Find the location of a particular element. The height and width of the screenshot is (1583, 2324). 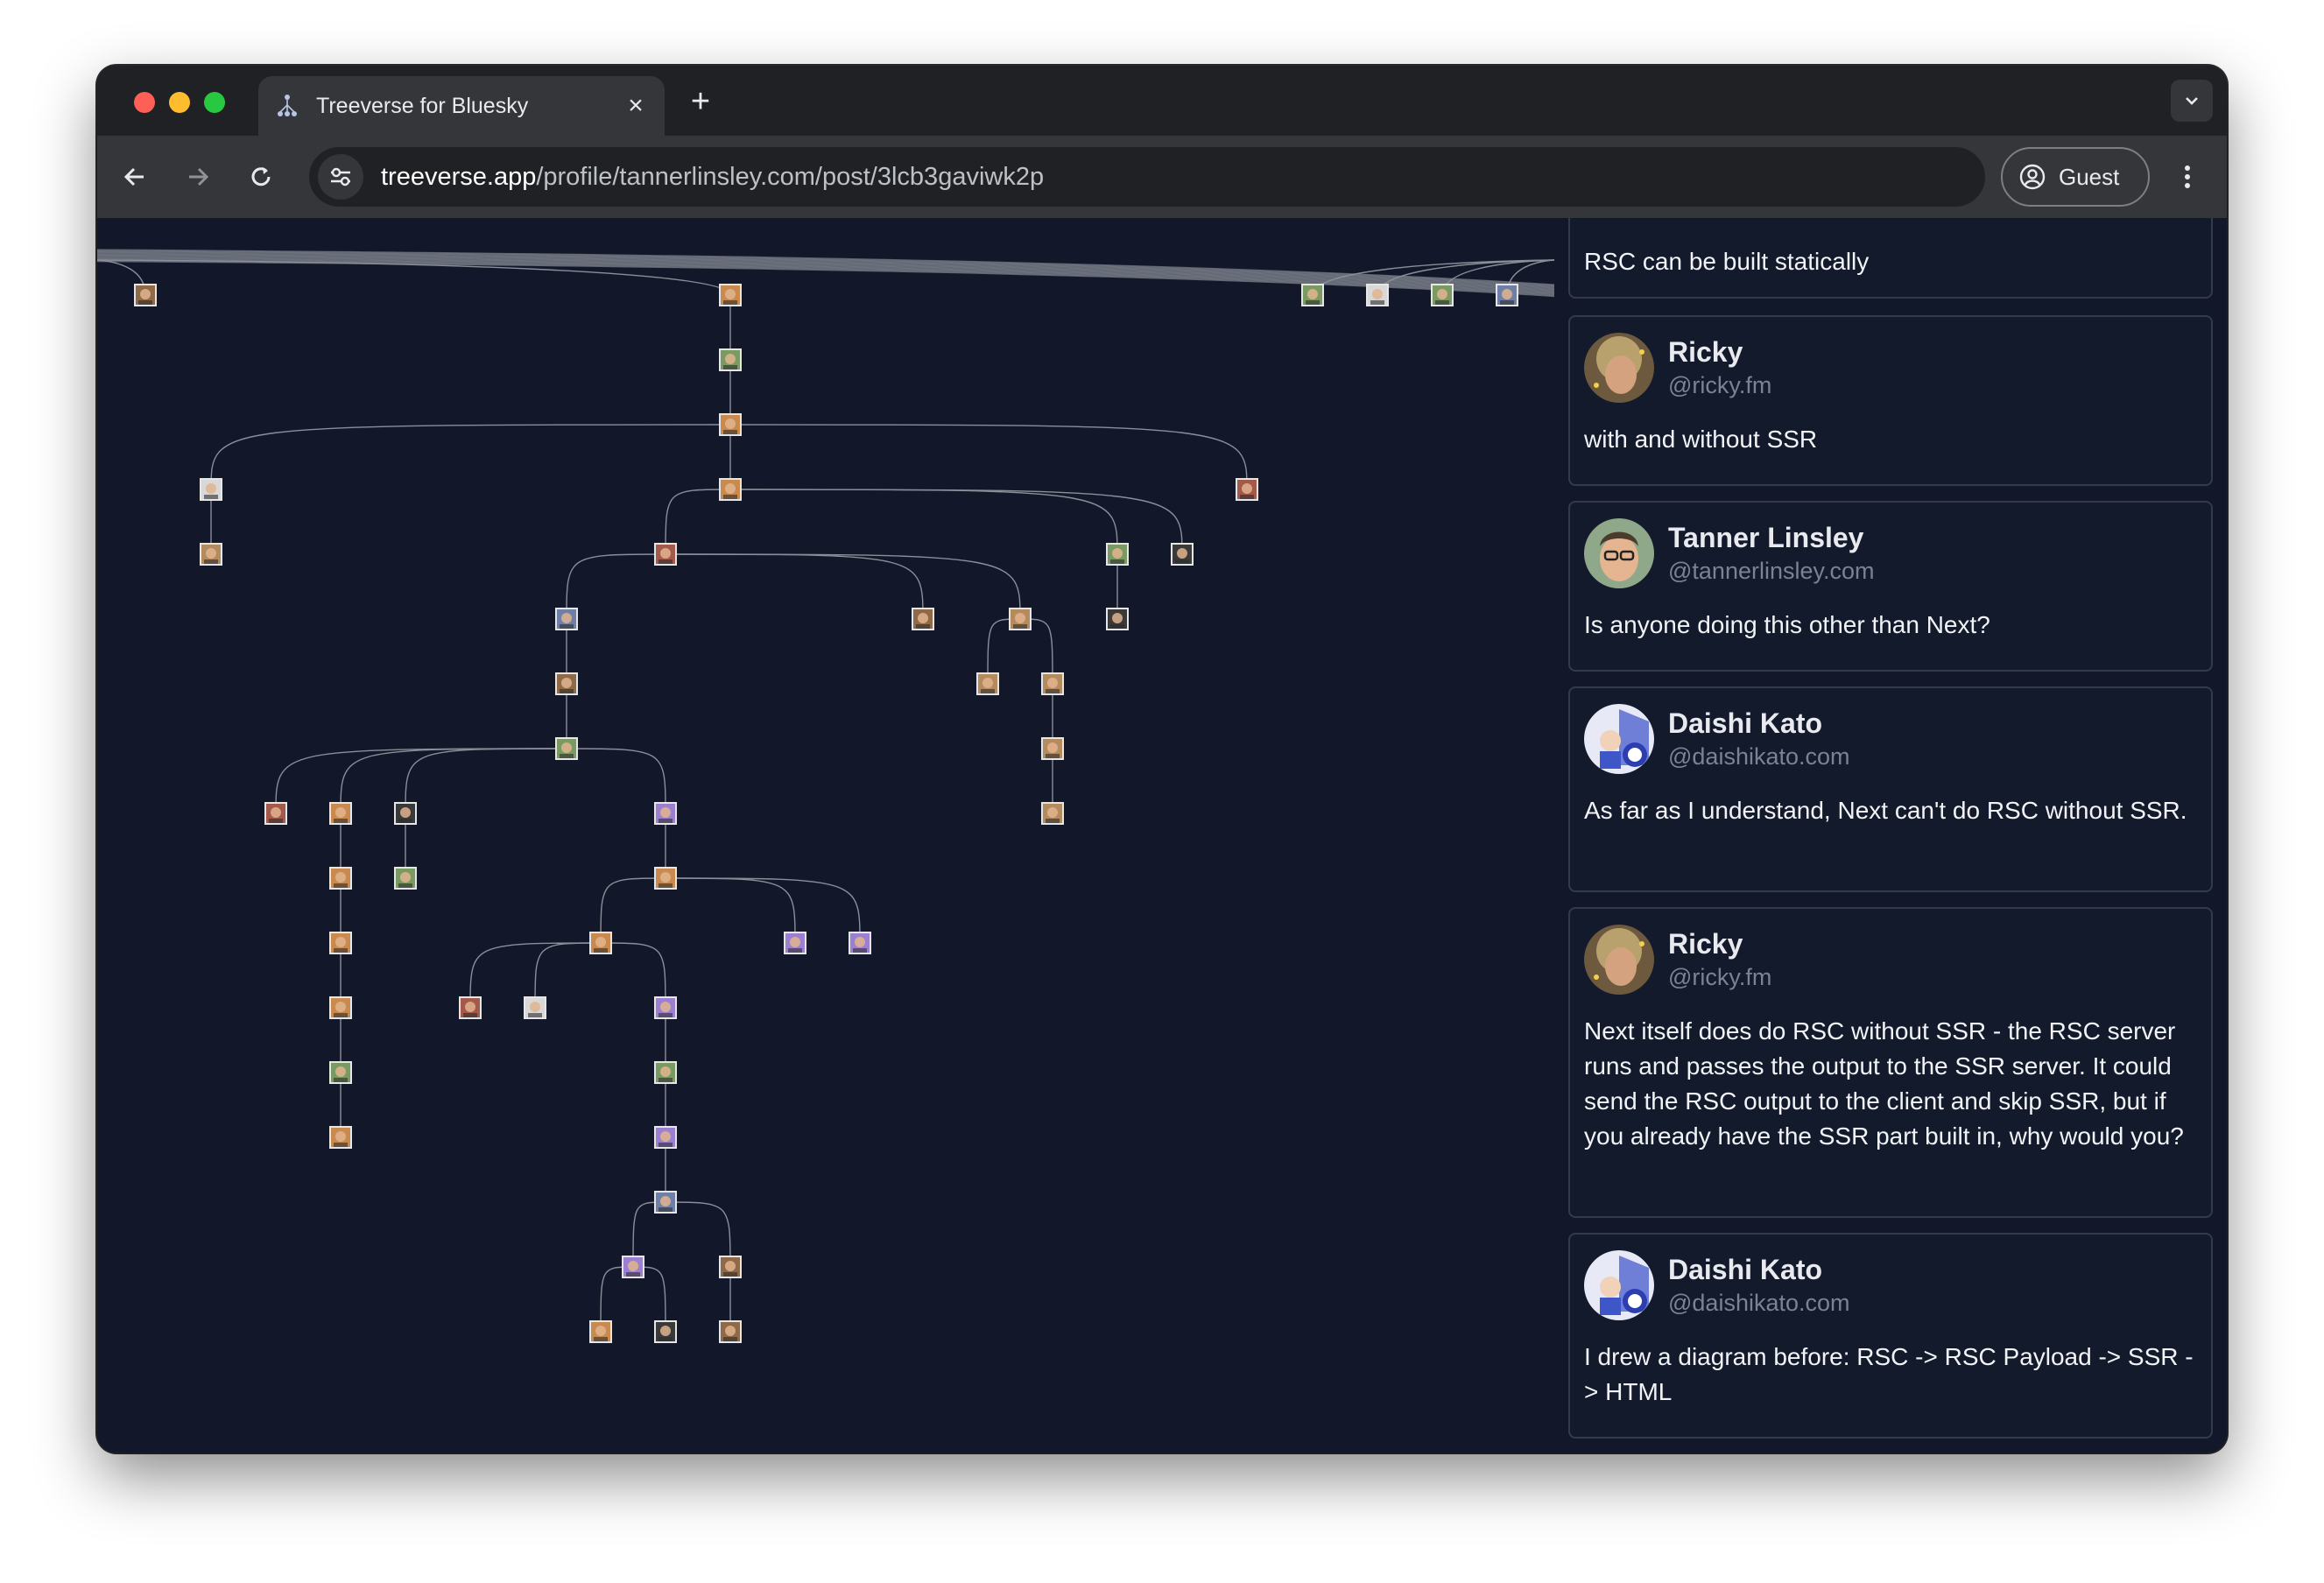

site-info-button is located at coordinates (340, 177).